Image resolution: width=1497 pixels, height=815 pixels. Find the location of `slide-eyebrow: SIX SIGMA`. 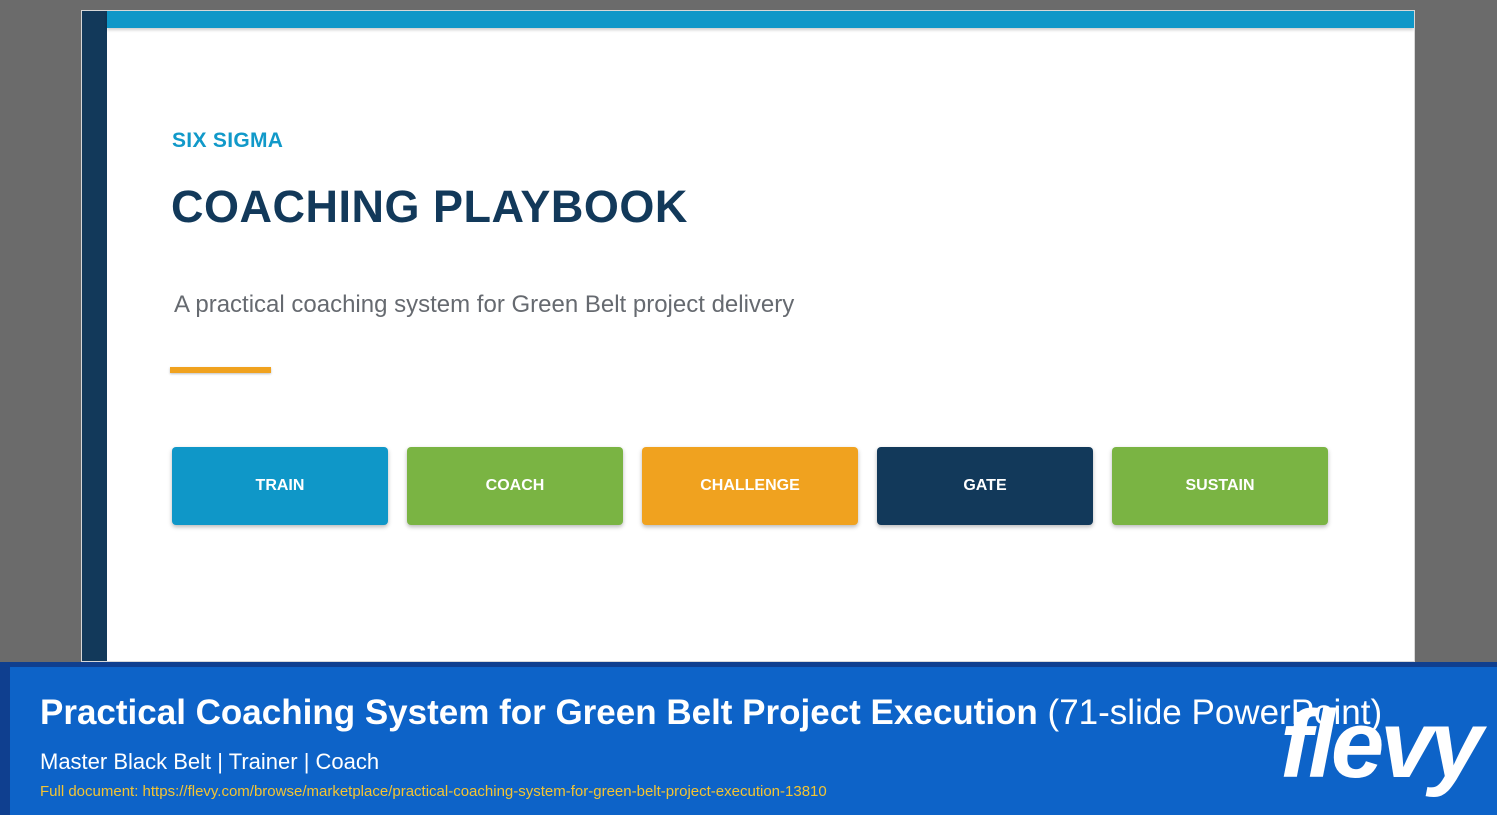

slide-eyebrow: SIX SIGMA is located at coordinates (228, 140).